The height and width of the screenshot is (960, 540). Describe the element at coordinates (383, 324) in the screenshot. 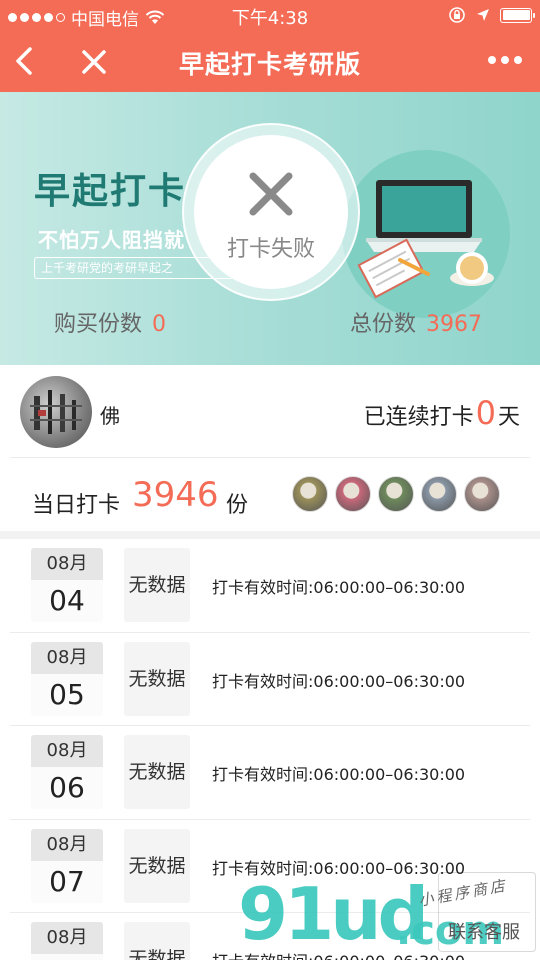

I see `total-label: 总份数` at that location.